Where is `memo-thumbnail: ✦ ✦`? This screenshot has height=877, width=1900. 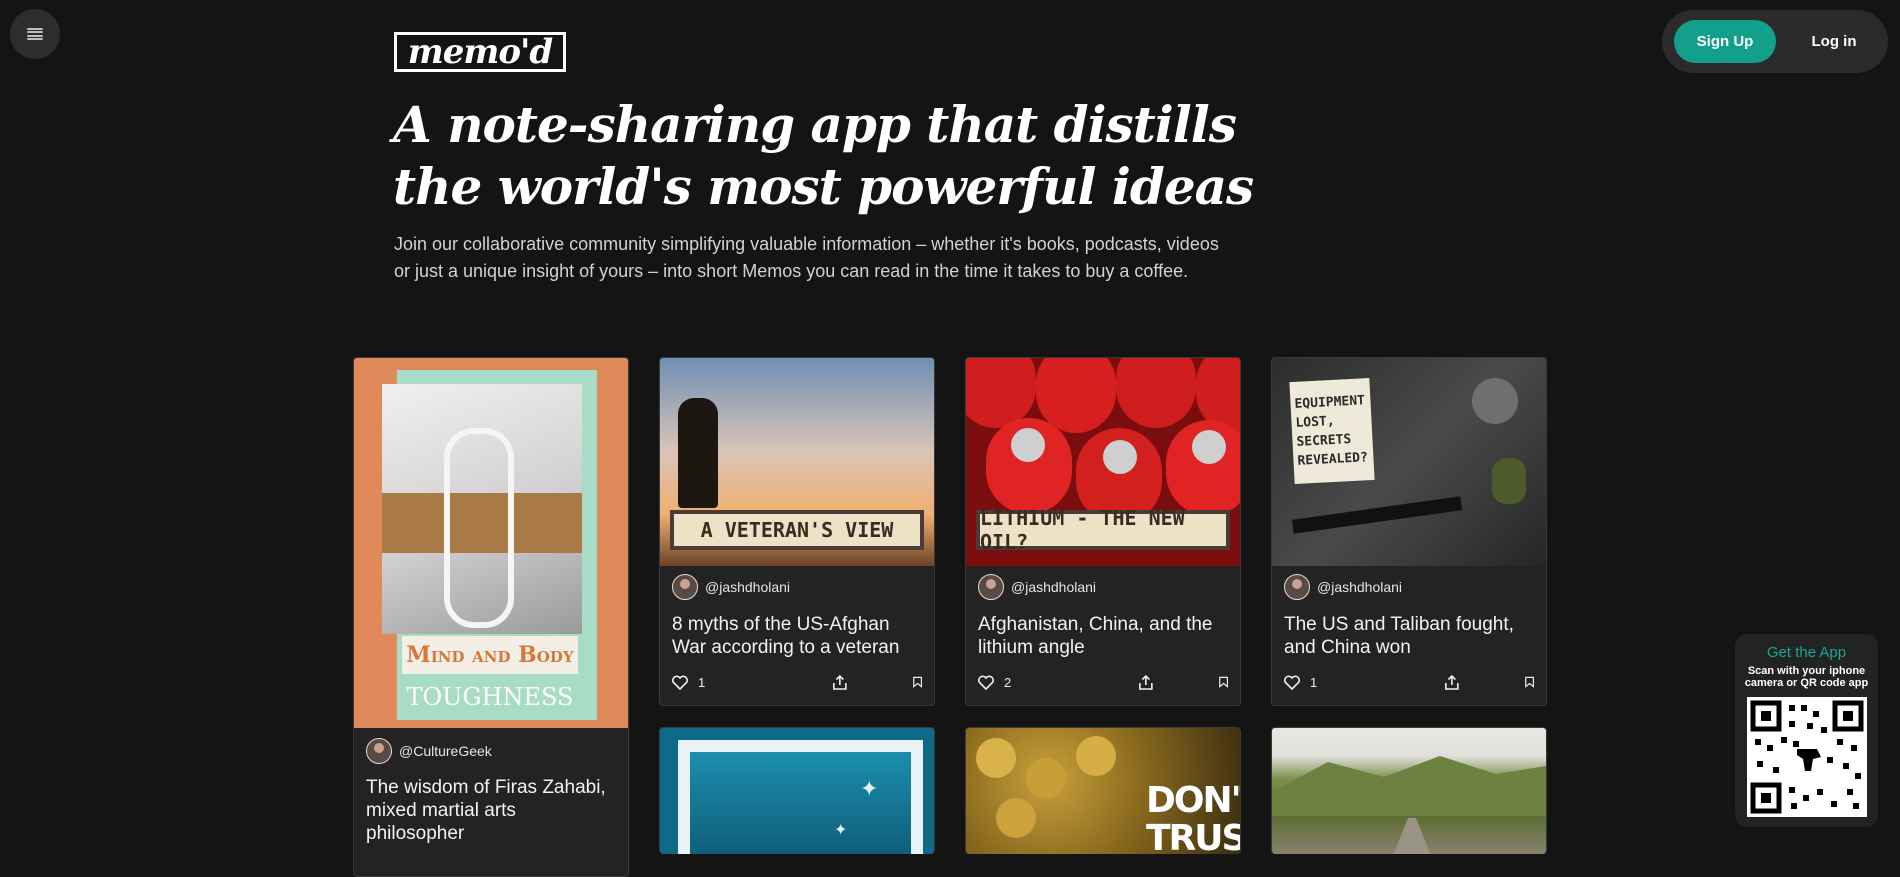 memo-thumbnail: ✦ ✦ is located at coordinates (797, 791).